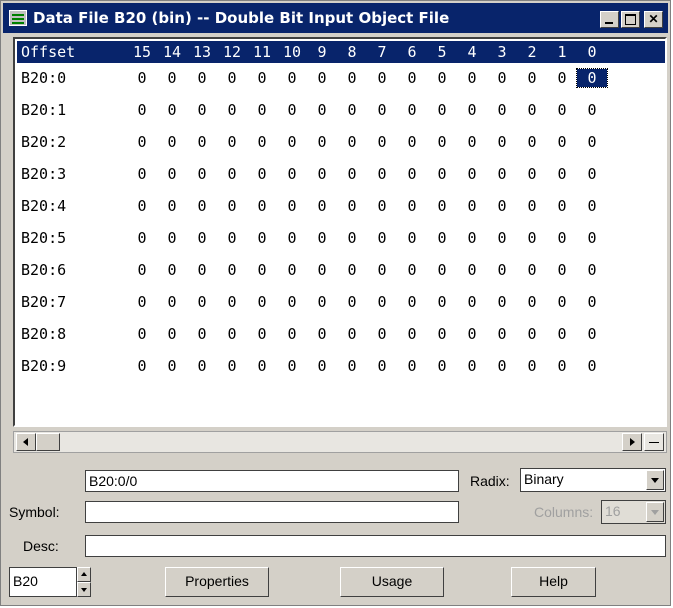 Image resolution: width=673 pixels, height=608 pixels. What do you see at coordinates (375, 546) in the screenshot?
I see `desc-field` at bounding box center [375, 546].